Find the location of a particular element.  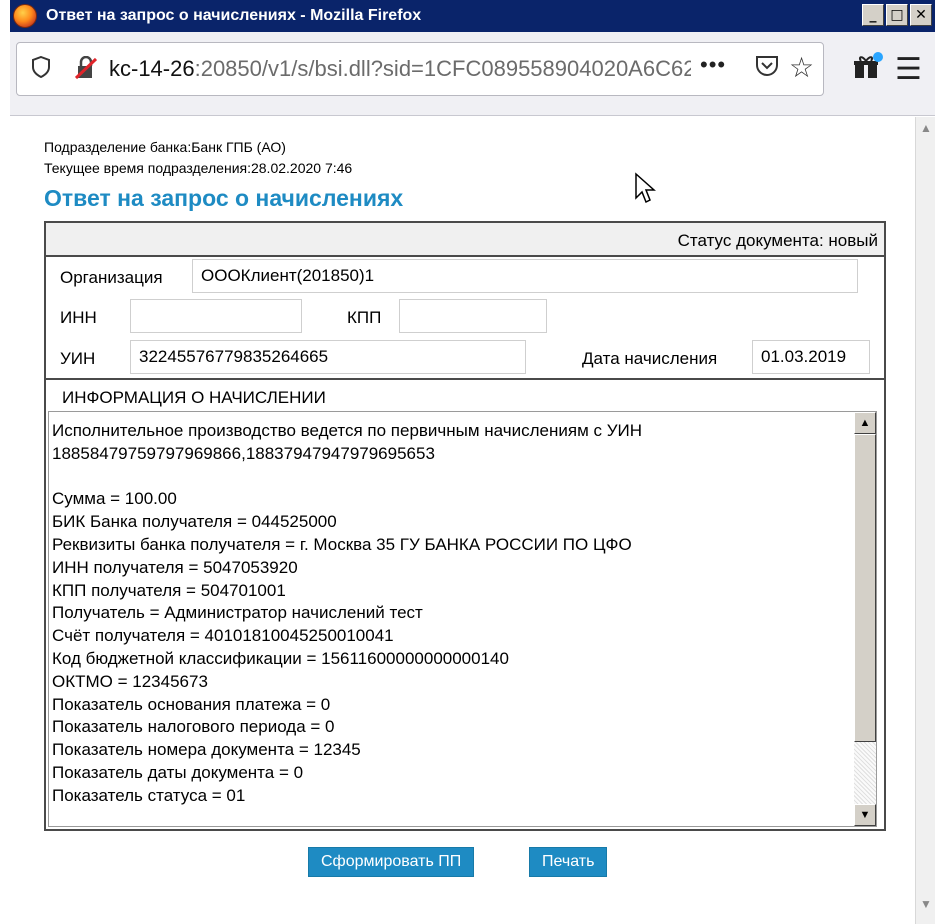

textarea-scroll-down-icon: ▼ is located at coordinates (865, 815).